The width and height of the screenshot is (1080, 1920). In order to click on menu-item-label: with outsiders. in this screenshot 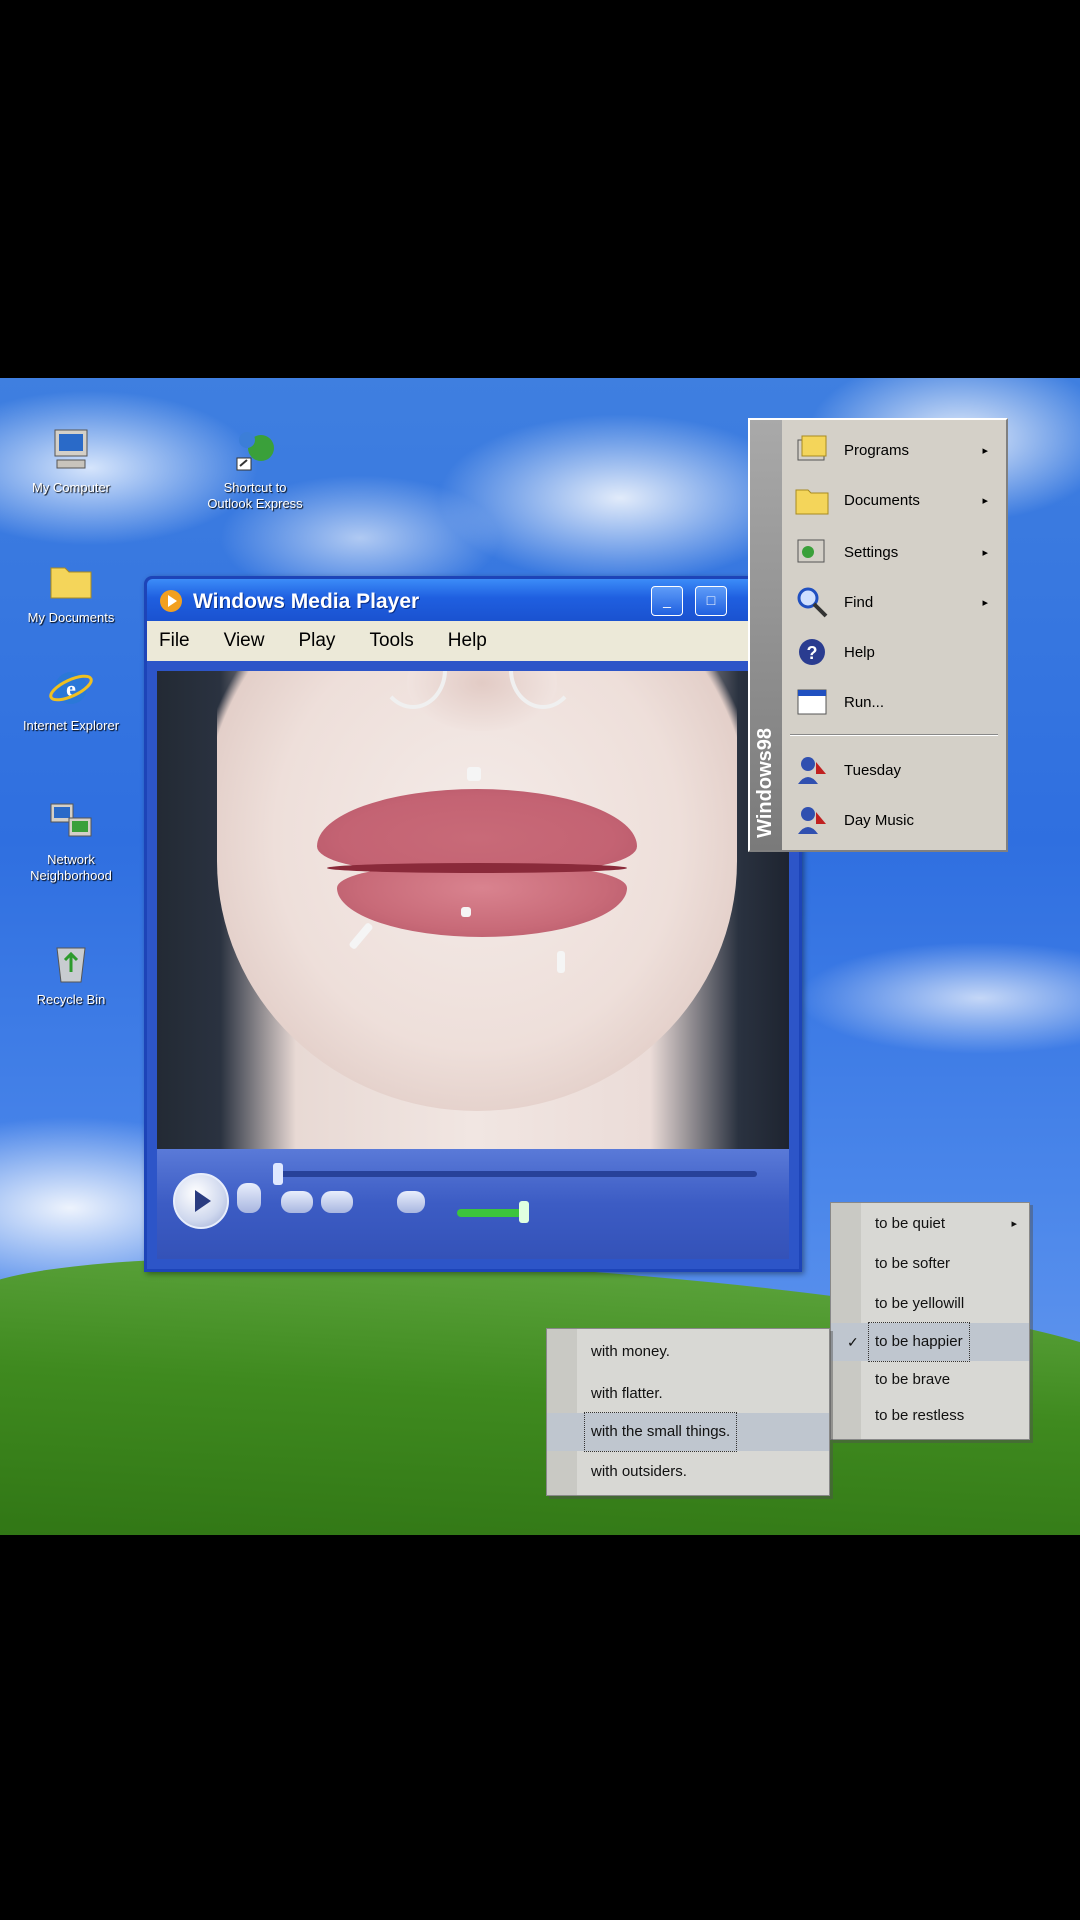, I will do `click(639, 1471)`.